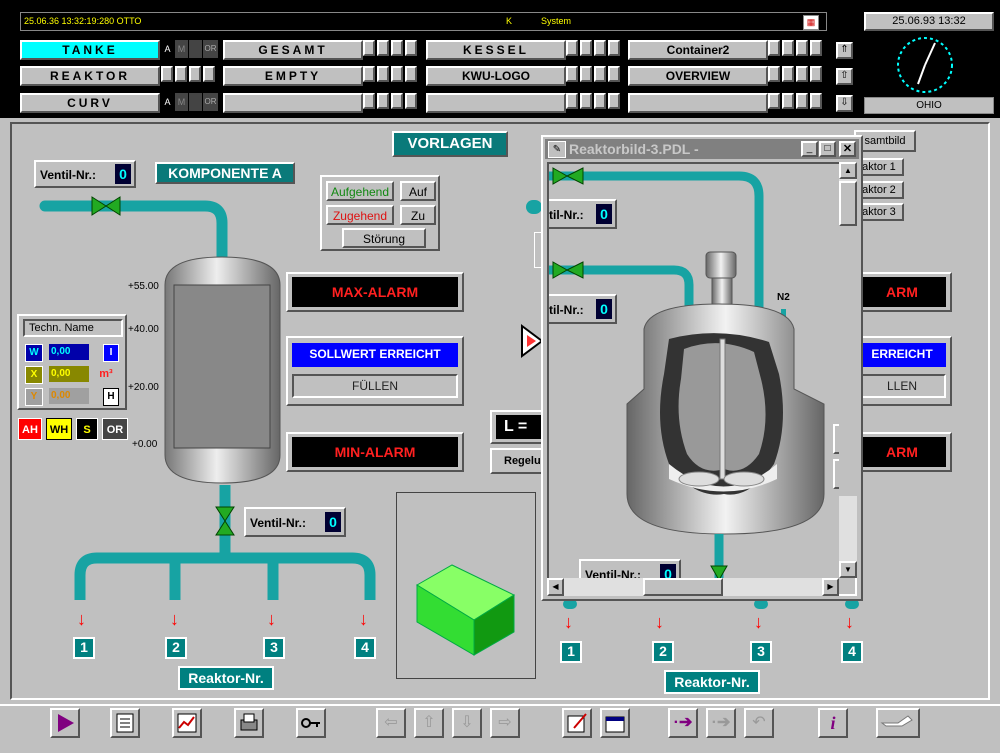 This screenshot has height=753, width=1000. Describe the element at coordinates (663, 652) in the screenshot. I see `right-reactor-2: 2` at that location.